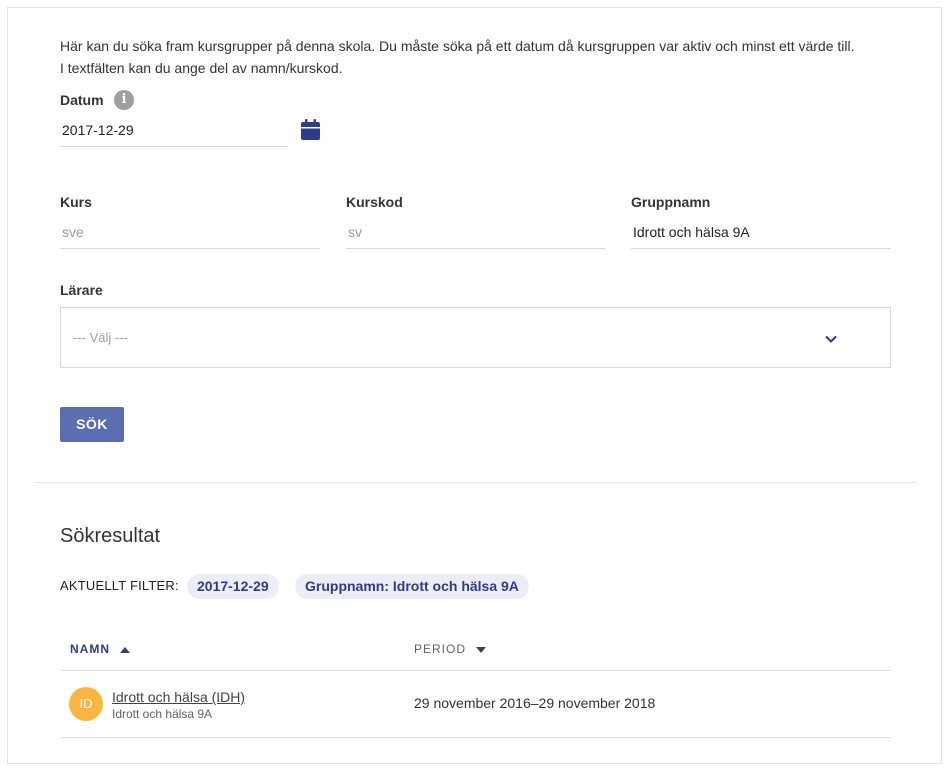 This screenshot has width=950, height=770. Describe the element at coordinates (178, 697) in the screenshot. I see `course-link: Idrott och hälsa (IDH)` at that location.